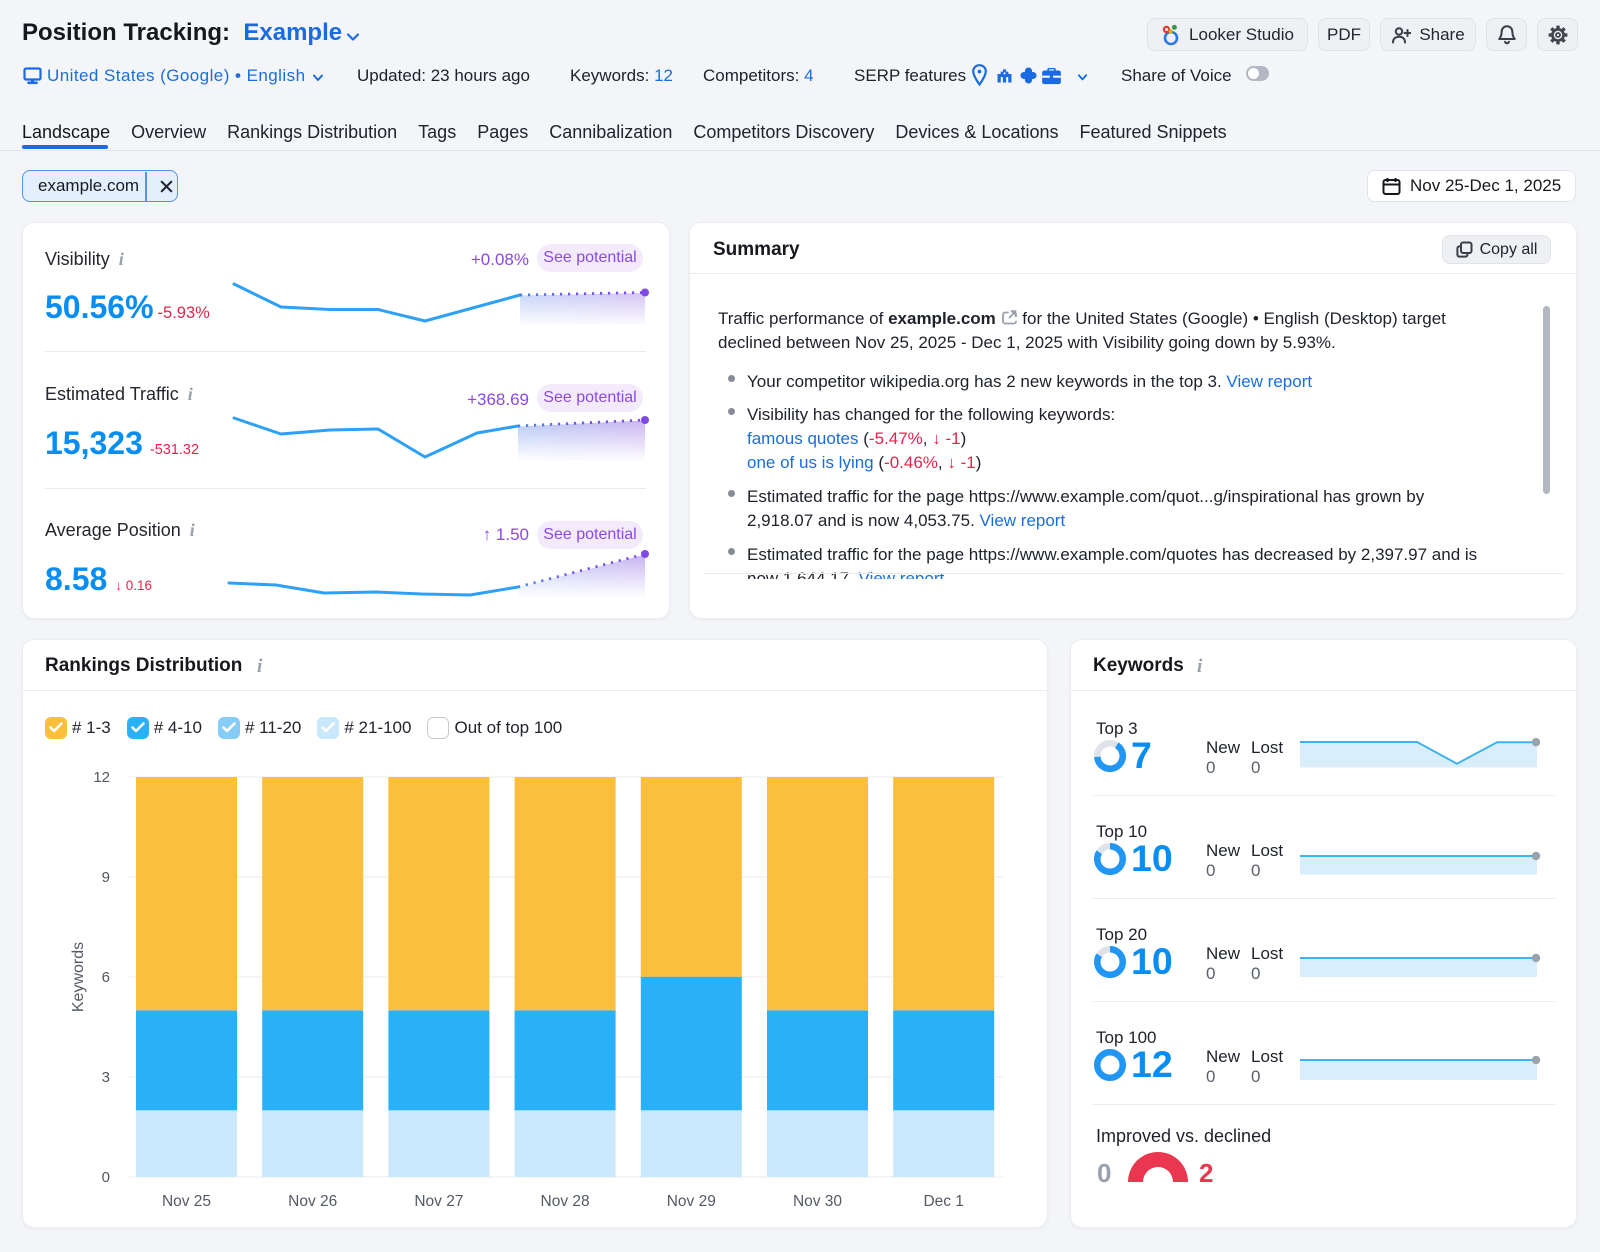  Describe the element at coordinates (106, 977) in the screenshot. I see `svg-text: 6` at that location.